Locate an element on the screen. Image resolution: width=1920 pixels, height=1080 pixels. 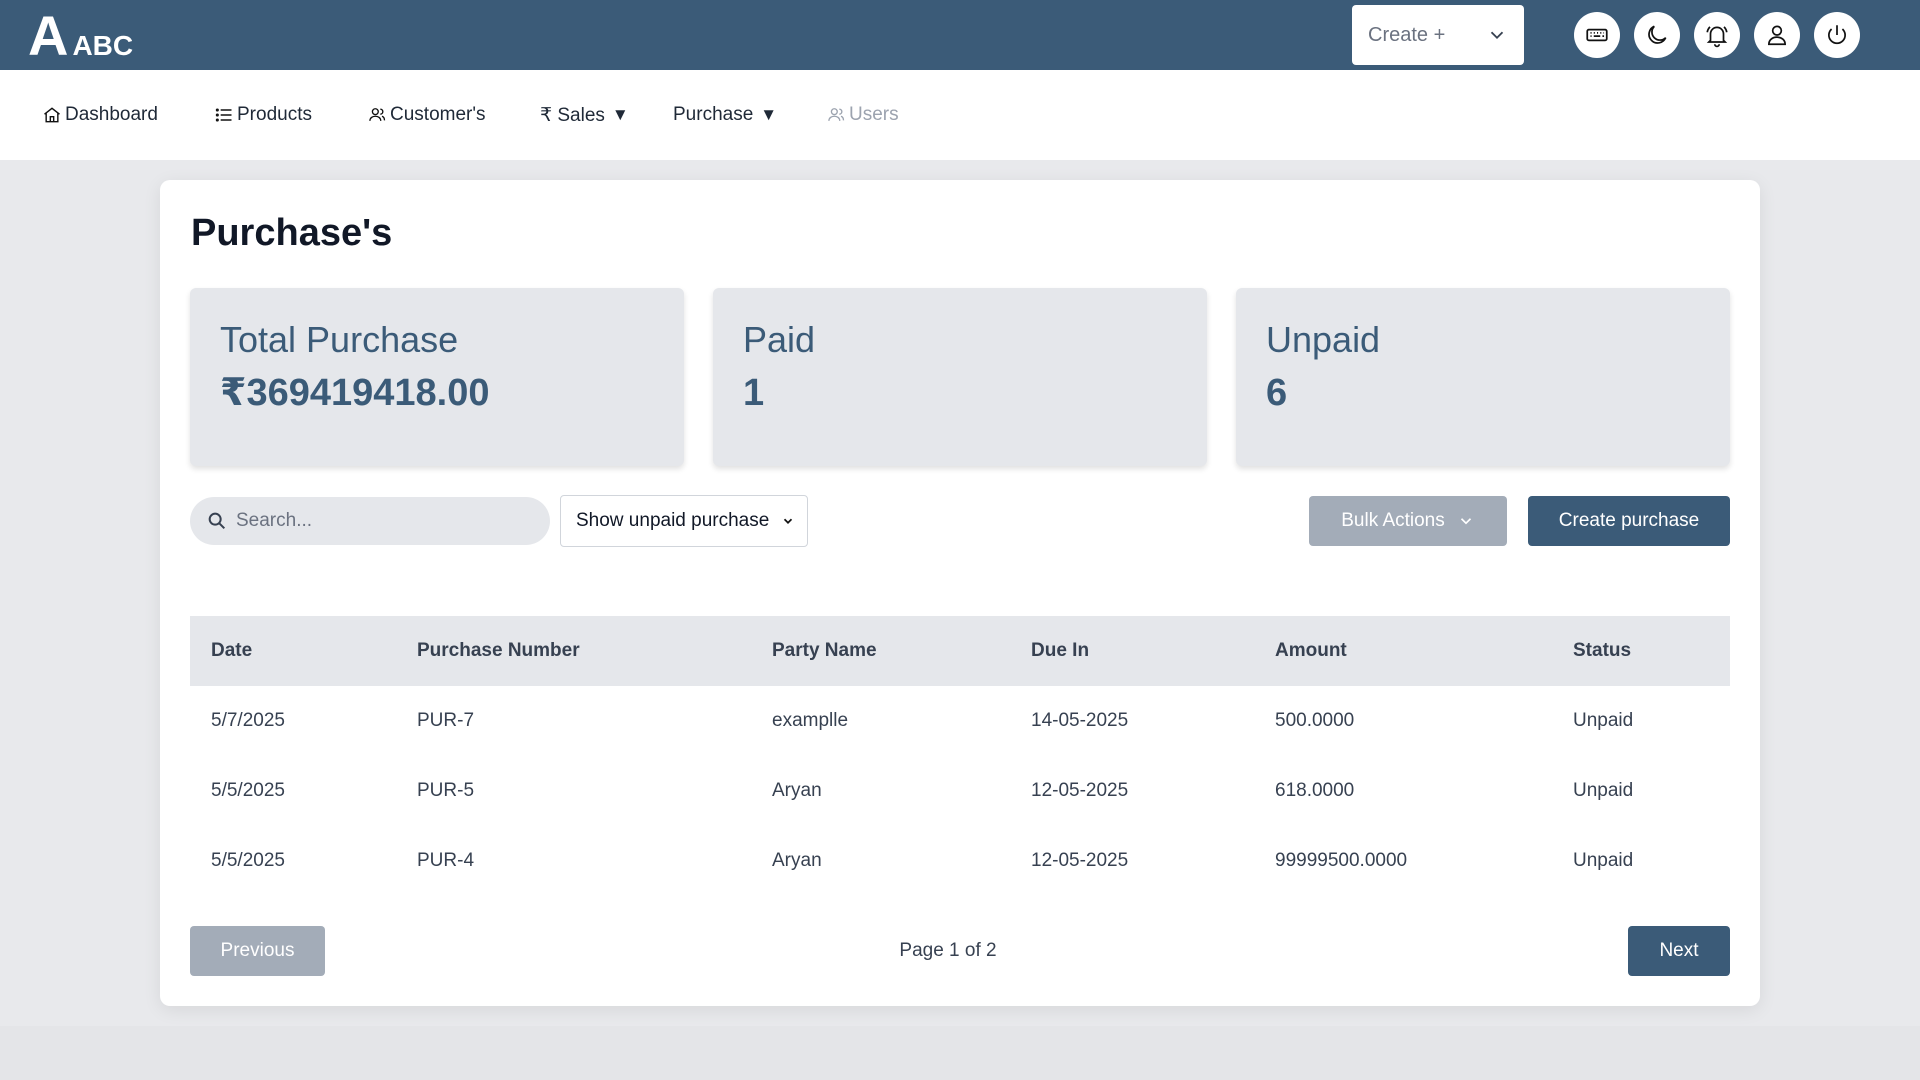
column-header-due-in: Due In is located at coordinates (1060, 651).